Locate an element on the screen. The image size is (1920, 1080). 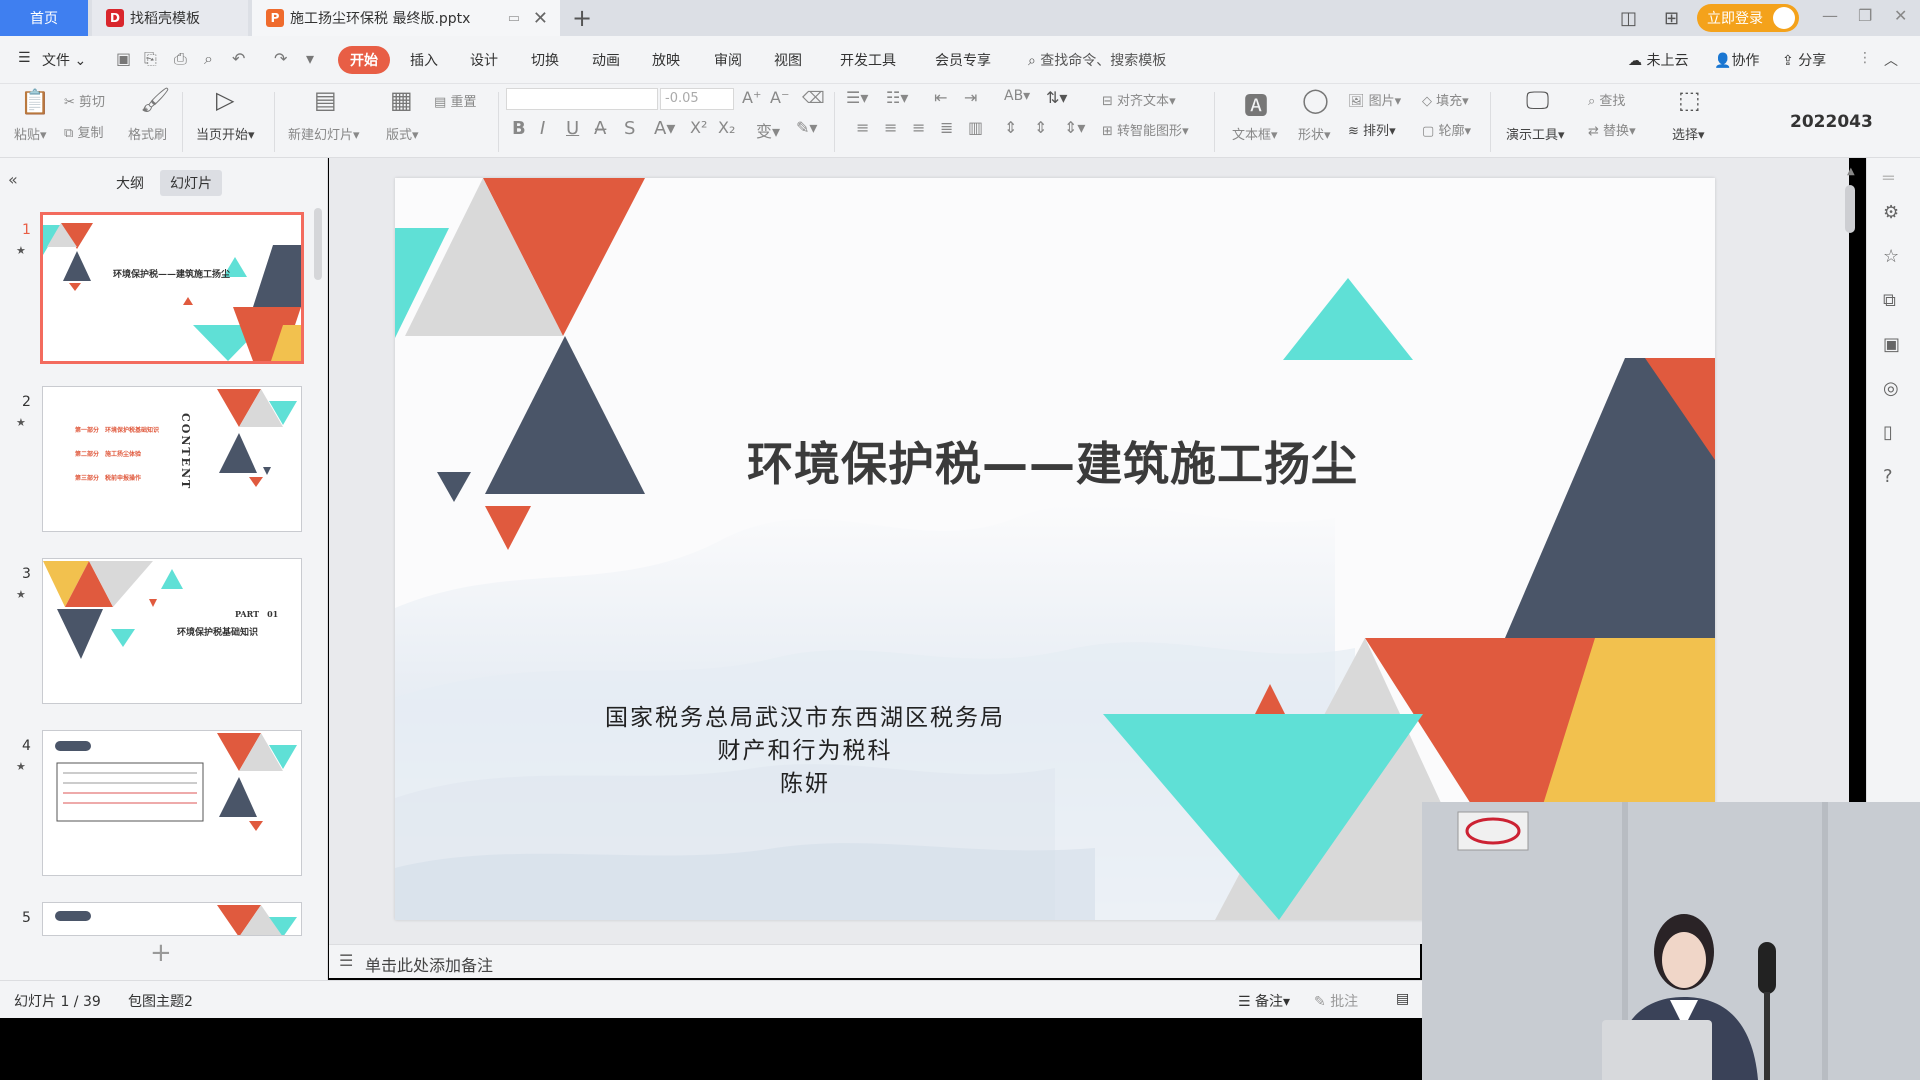
align-text-button: ⊟ 对齐文本▾ is located at coordinates (1139, 99).